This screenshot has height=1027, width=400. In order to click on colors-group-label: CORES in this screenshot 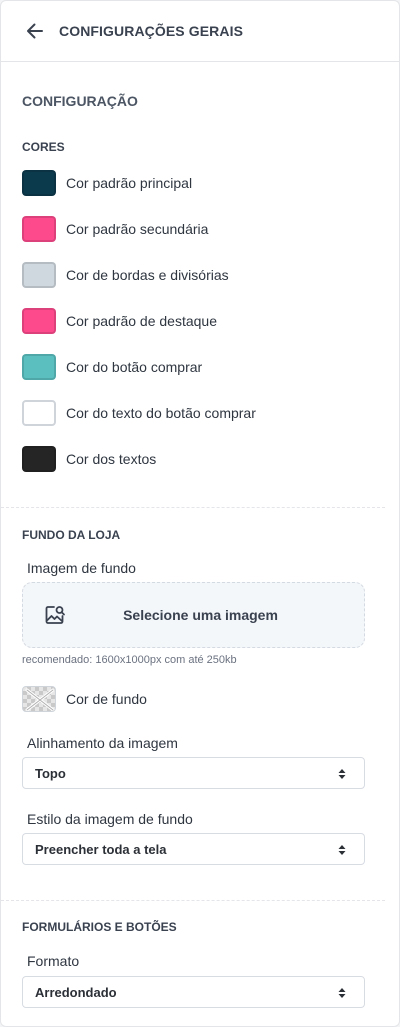, I will do `click(43, 147)`.